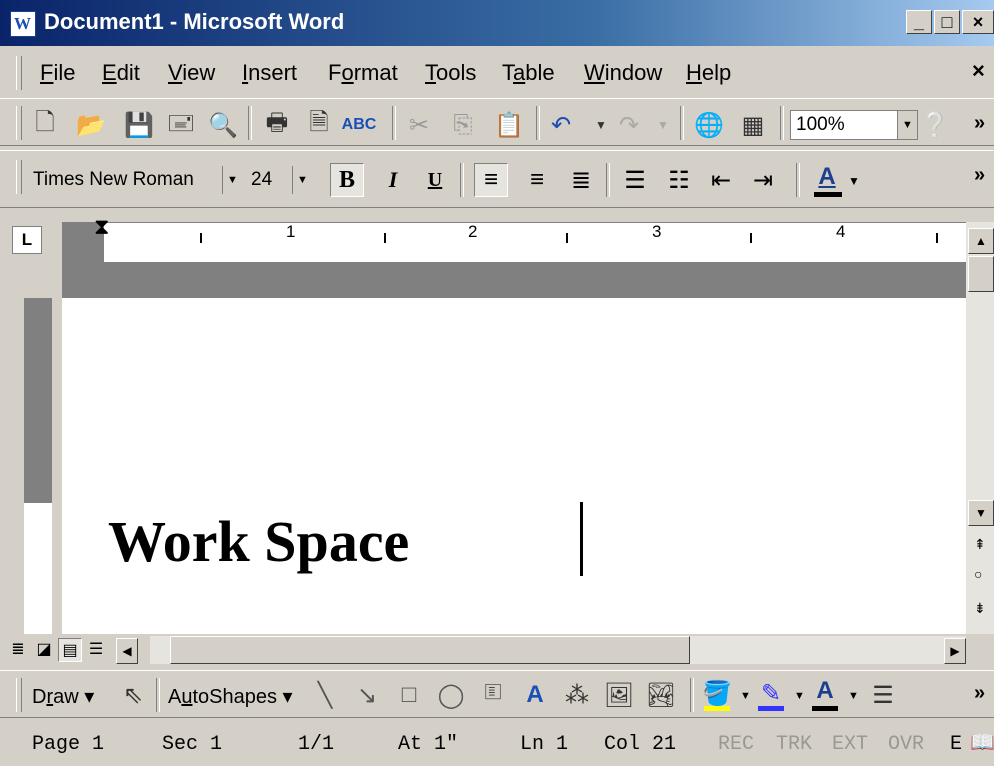  Describe the element at coordinates (57, 73) in the screenshot. I see `menu-file: File` at that location.